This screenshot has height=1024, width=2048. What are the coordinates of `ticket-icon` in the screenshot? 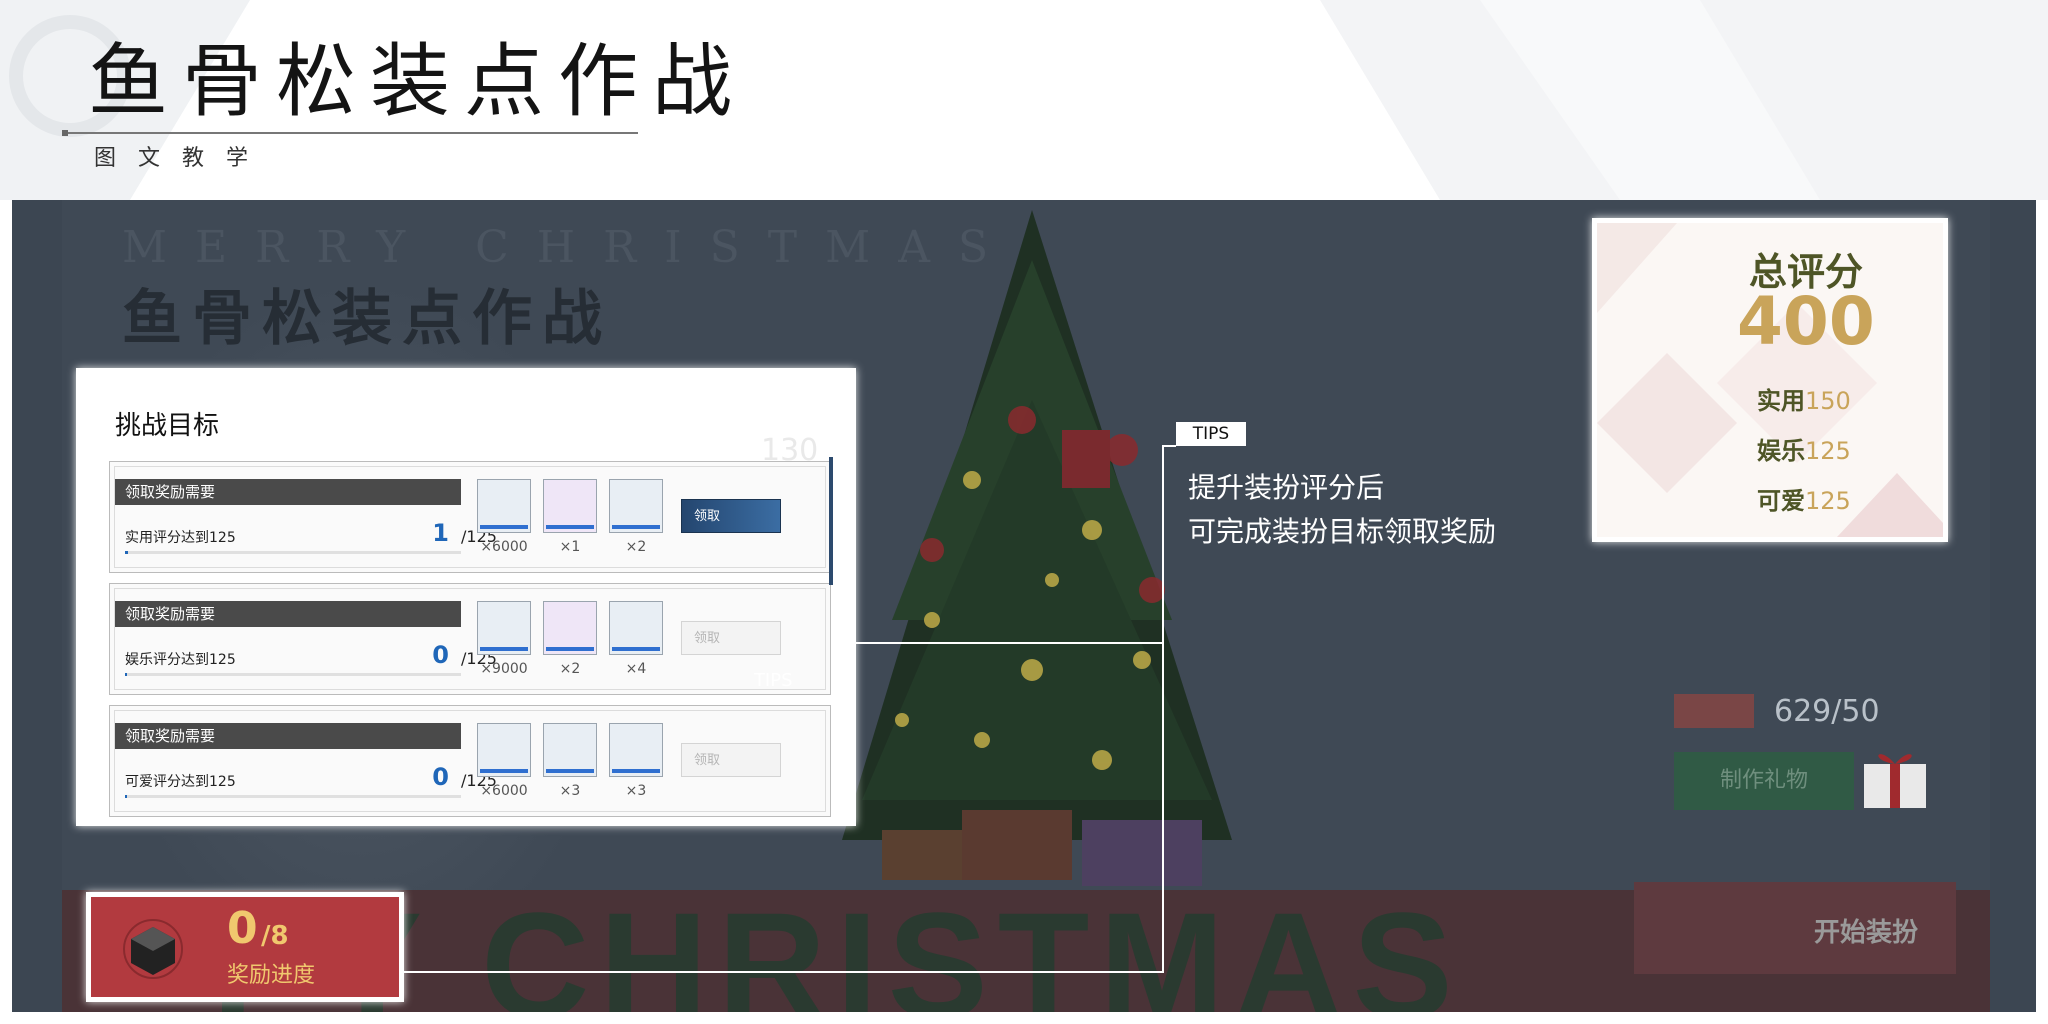 It's located at (1714, 711).